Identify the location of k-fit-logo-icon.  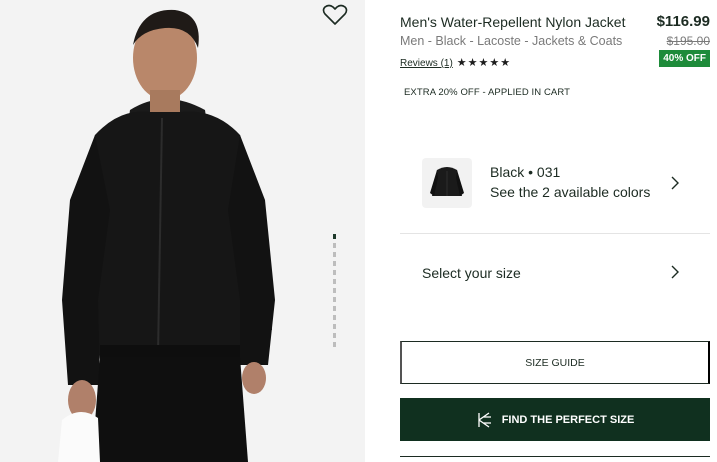
(484, 419).